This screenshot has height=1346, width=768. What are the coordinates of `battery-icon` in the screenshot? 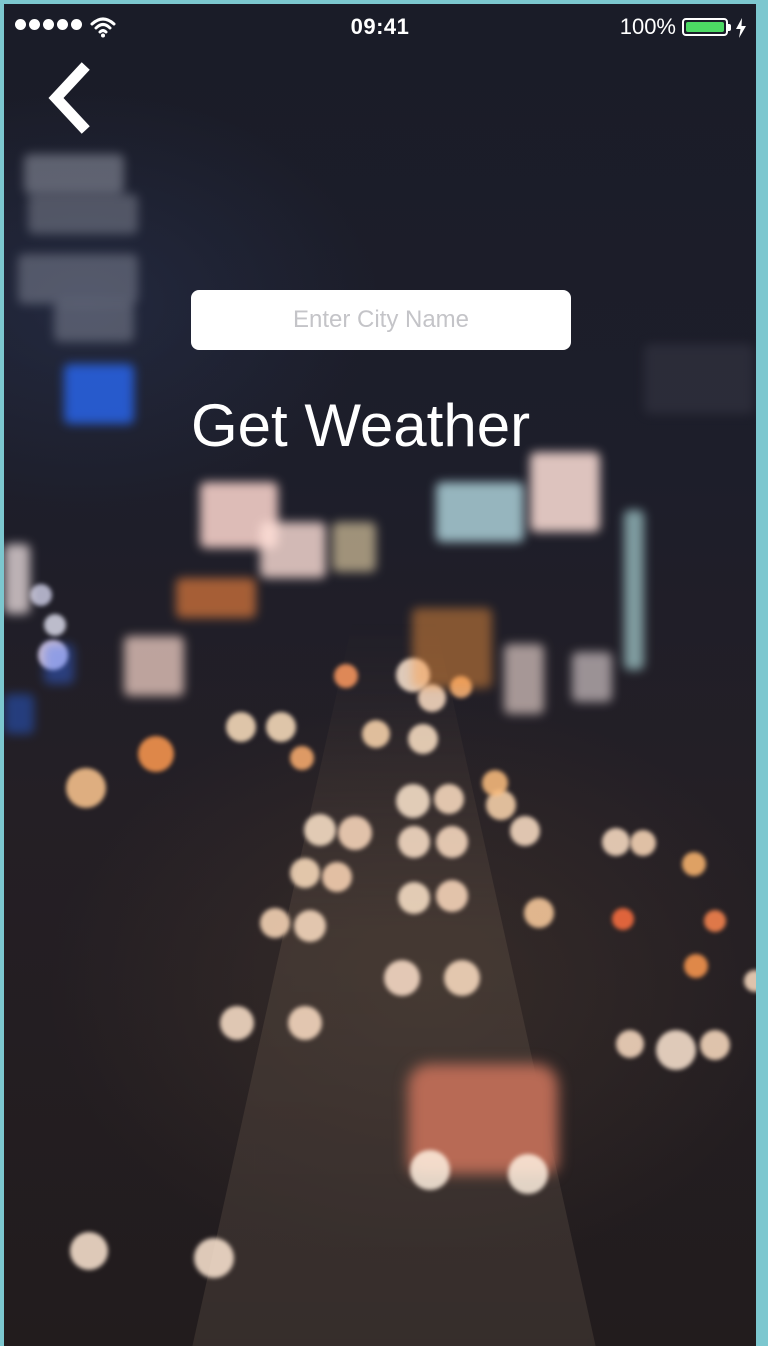 It's located at (705, 27).